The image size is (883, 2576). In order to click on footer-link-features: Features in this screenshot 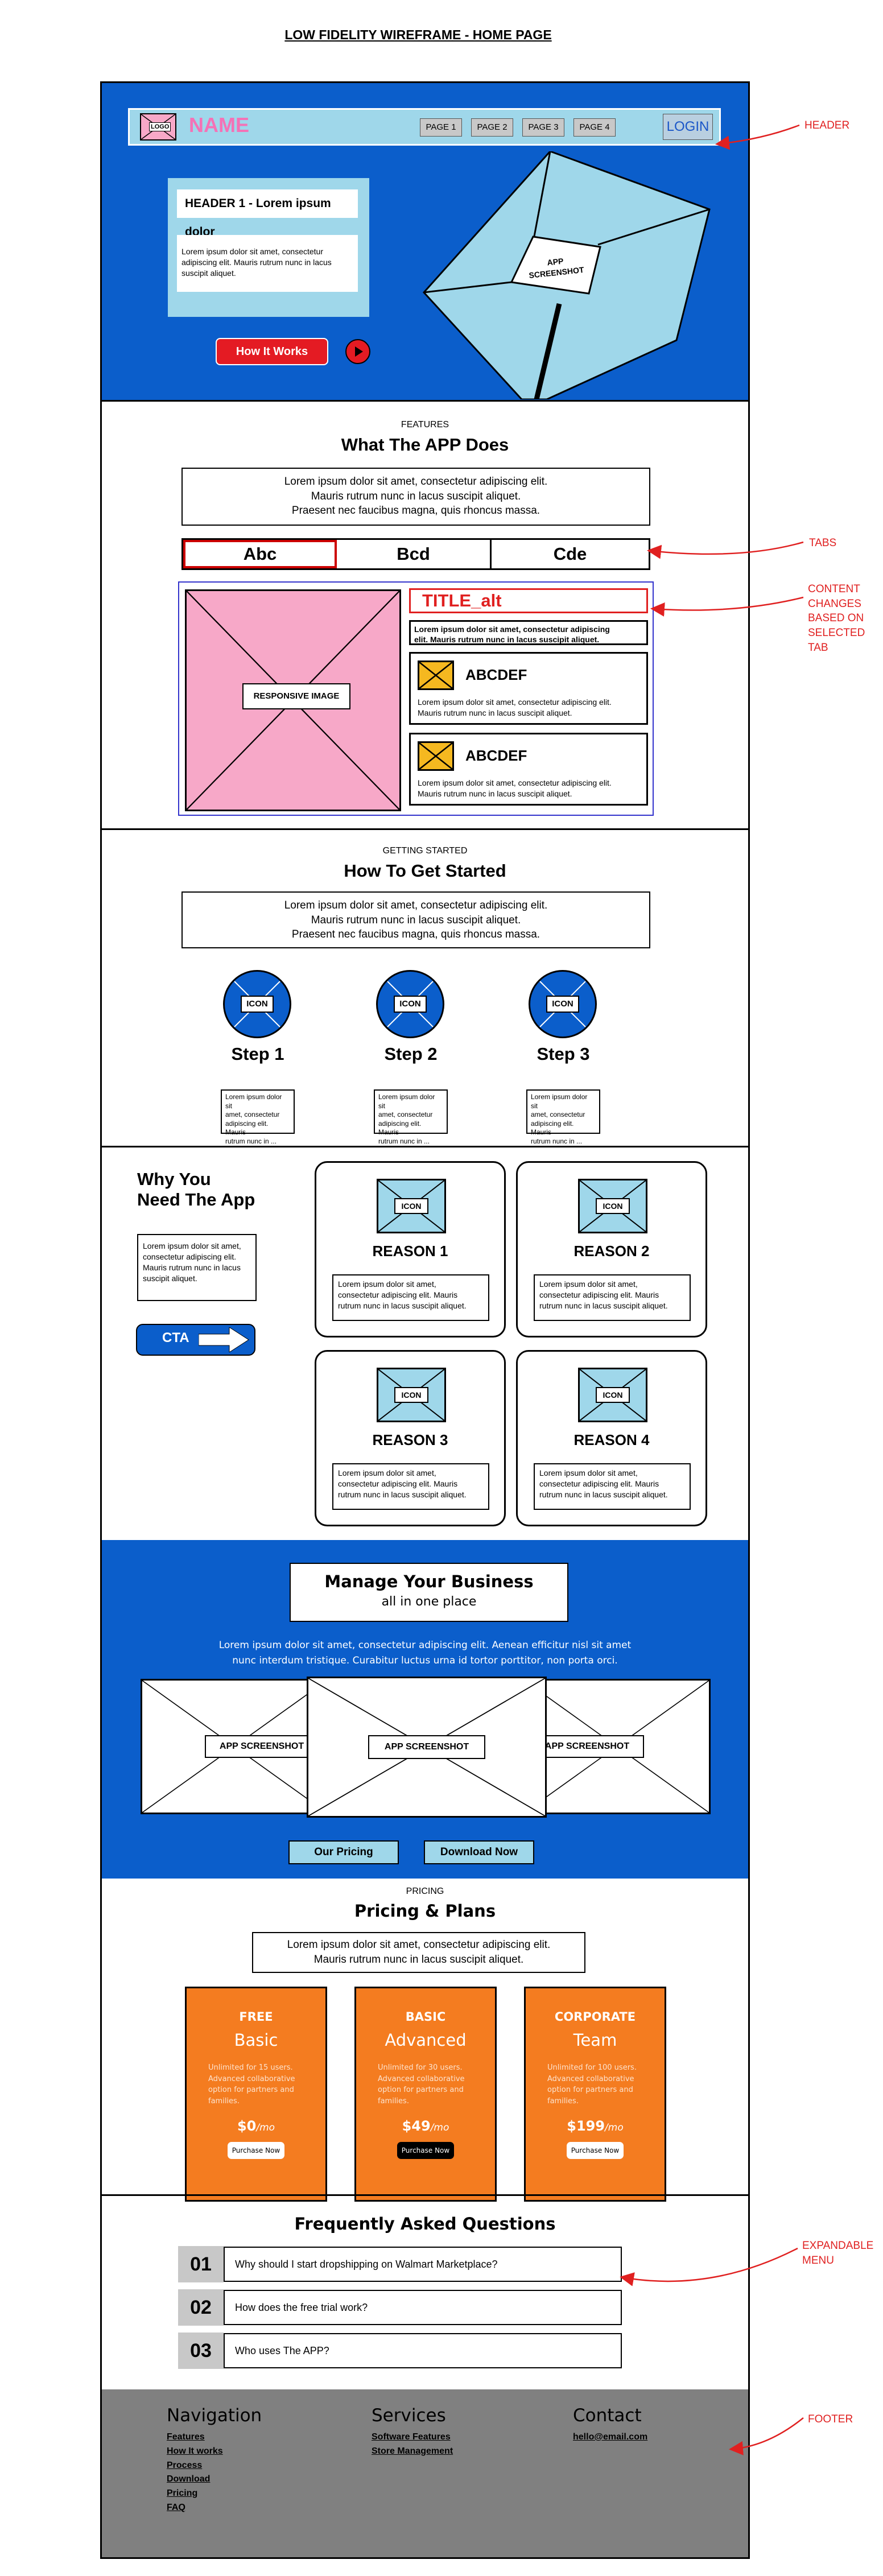, I will do `click(214, 2438)`.